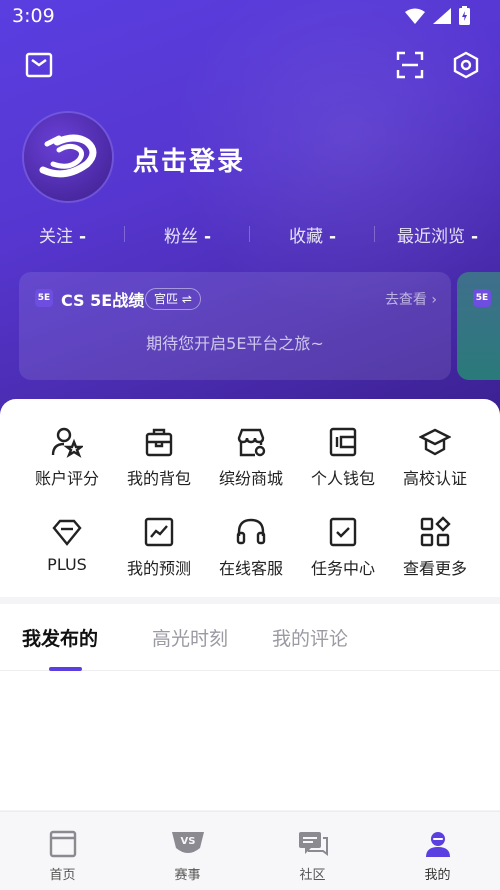  I want to click on wifi-icon, so click(415, 16).